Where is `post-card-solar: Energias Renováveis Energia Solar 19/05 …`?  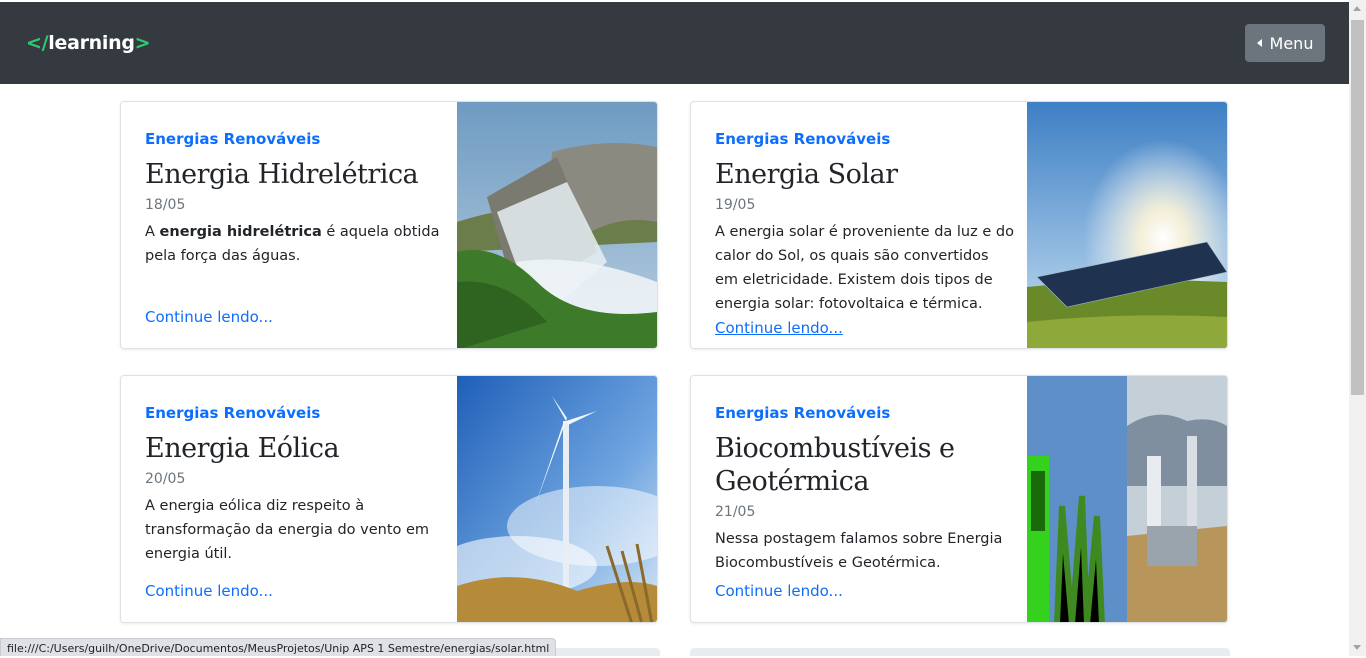
post-card-solar: Energias Renováveis Energia Solar 19/05 … is located at coordinates (959, 225).